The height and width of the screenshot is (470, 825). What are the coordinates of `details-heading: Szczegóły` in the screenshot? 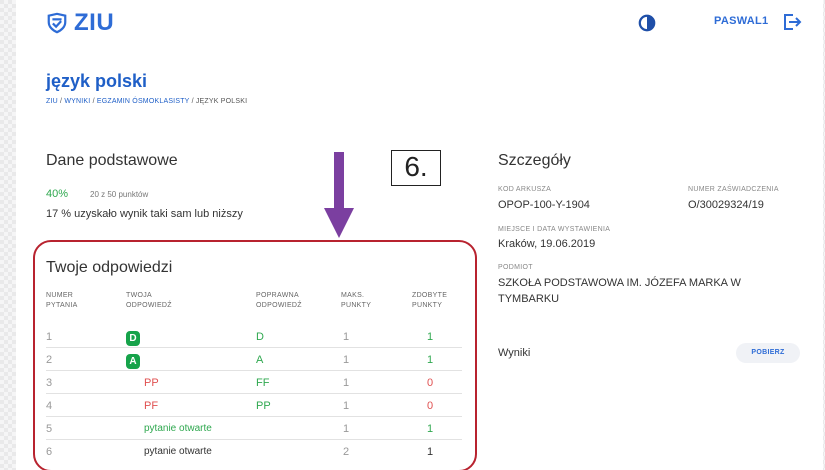 It's located at (534, 160).